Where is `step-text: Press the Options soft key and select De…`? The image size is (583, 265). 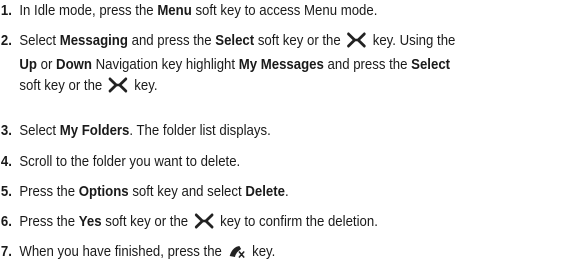 step-text: Press the Options soft key and select De… is located at coordinates (154, 191).